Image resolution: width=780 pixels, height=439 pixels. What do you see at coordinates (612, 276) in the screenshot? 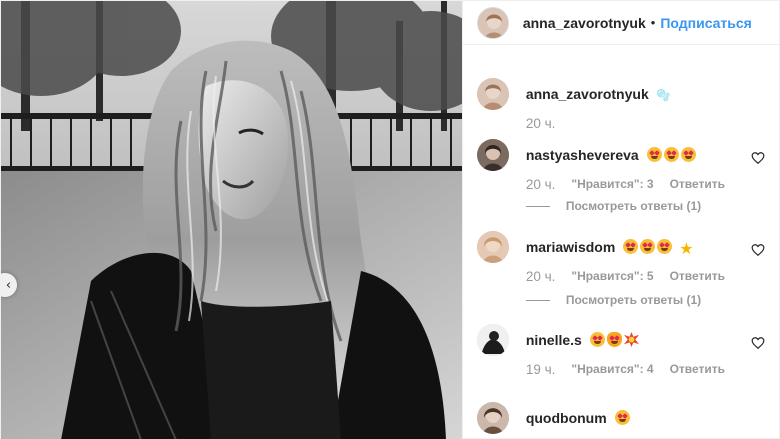
I see `comment-likes: "Нравится": 5` at bounding box center [612, 276].